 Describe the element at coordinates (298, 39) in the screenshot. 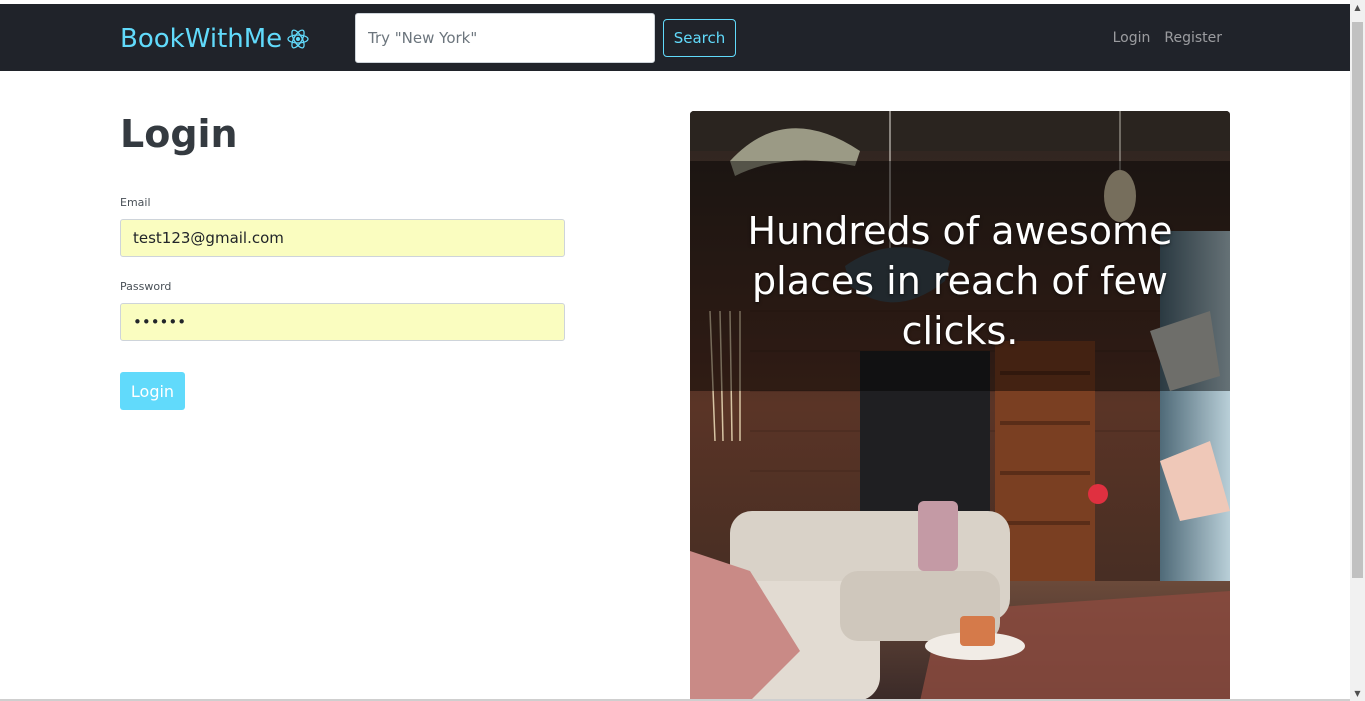

I see `react-atom-icon` at that location.